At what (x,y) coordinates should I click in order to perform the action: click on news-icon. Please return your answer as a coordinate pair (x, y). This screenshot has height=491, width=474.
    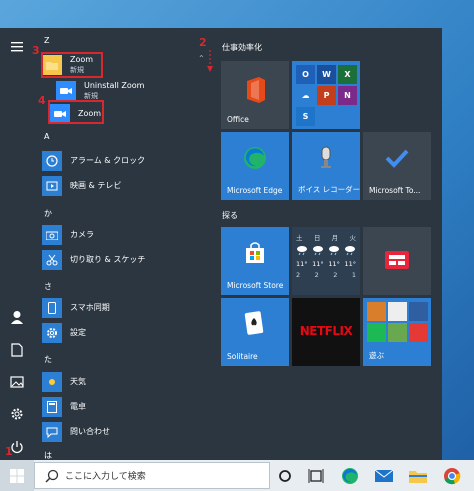
    Looking at the image, I should click on (397, 260).